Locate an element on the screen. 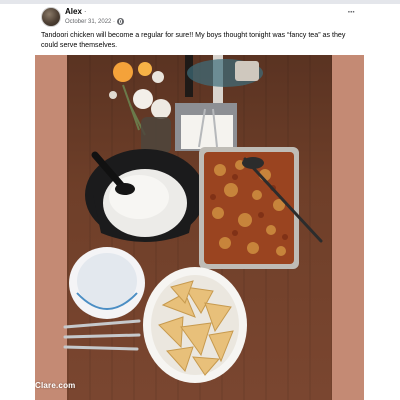 The image size is (400, 400). top-divider is located at coordinates (200, 2).